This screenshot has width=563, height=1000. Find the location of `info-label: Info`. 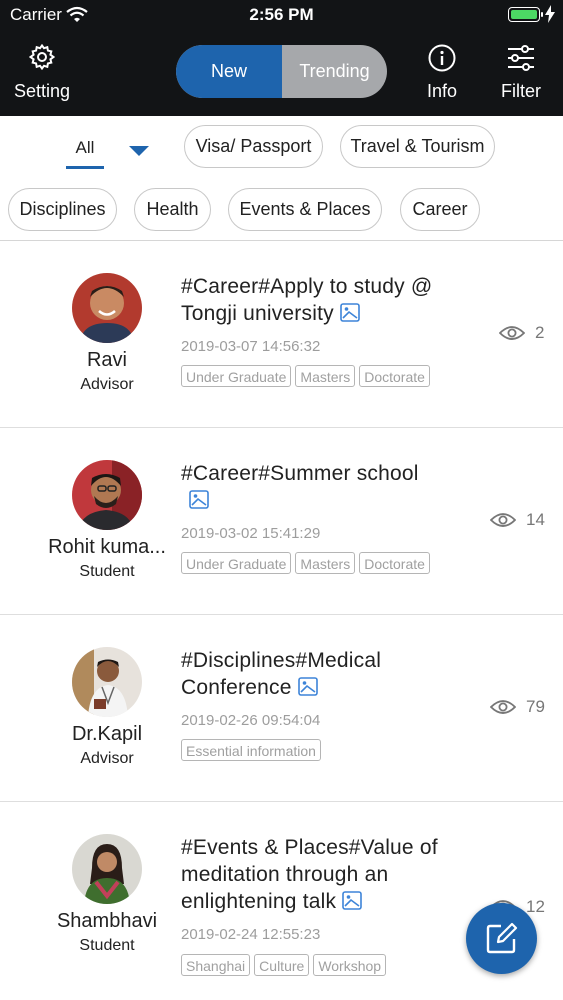

info-label: Info is located at coordinates (442, 91).